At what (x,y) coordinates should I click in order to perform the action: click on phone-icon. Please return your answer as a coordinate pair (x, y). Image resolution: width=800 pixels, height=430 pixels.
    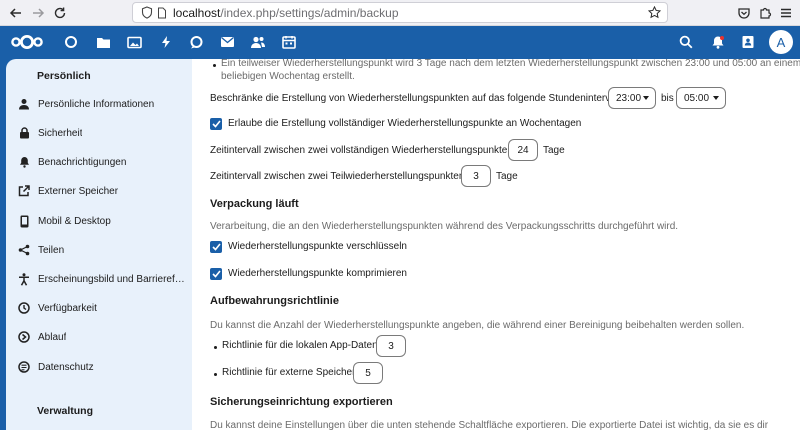
    Looking at the image, I should click on (24, 221).